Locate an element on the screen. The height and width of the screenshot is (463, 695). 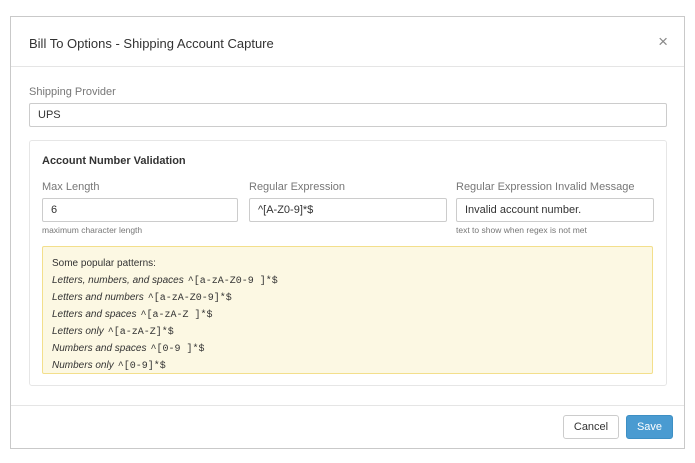
pattern-regex: ^[0-9 ]*$ is located at coordinates (177, 349).